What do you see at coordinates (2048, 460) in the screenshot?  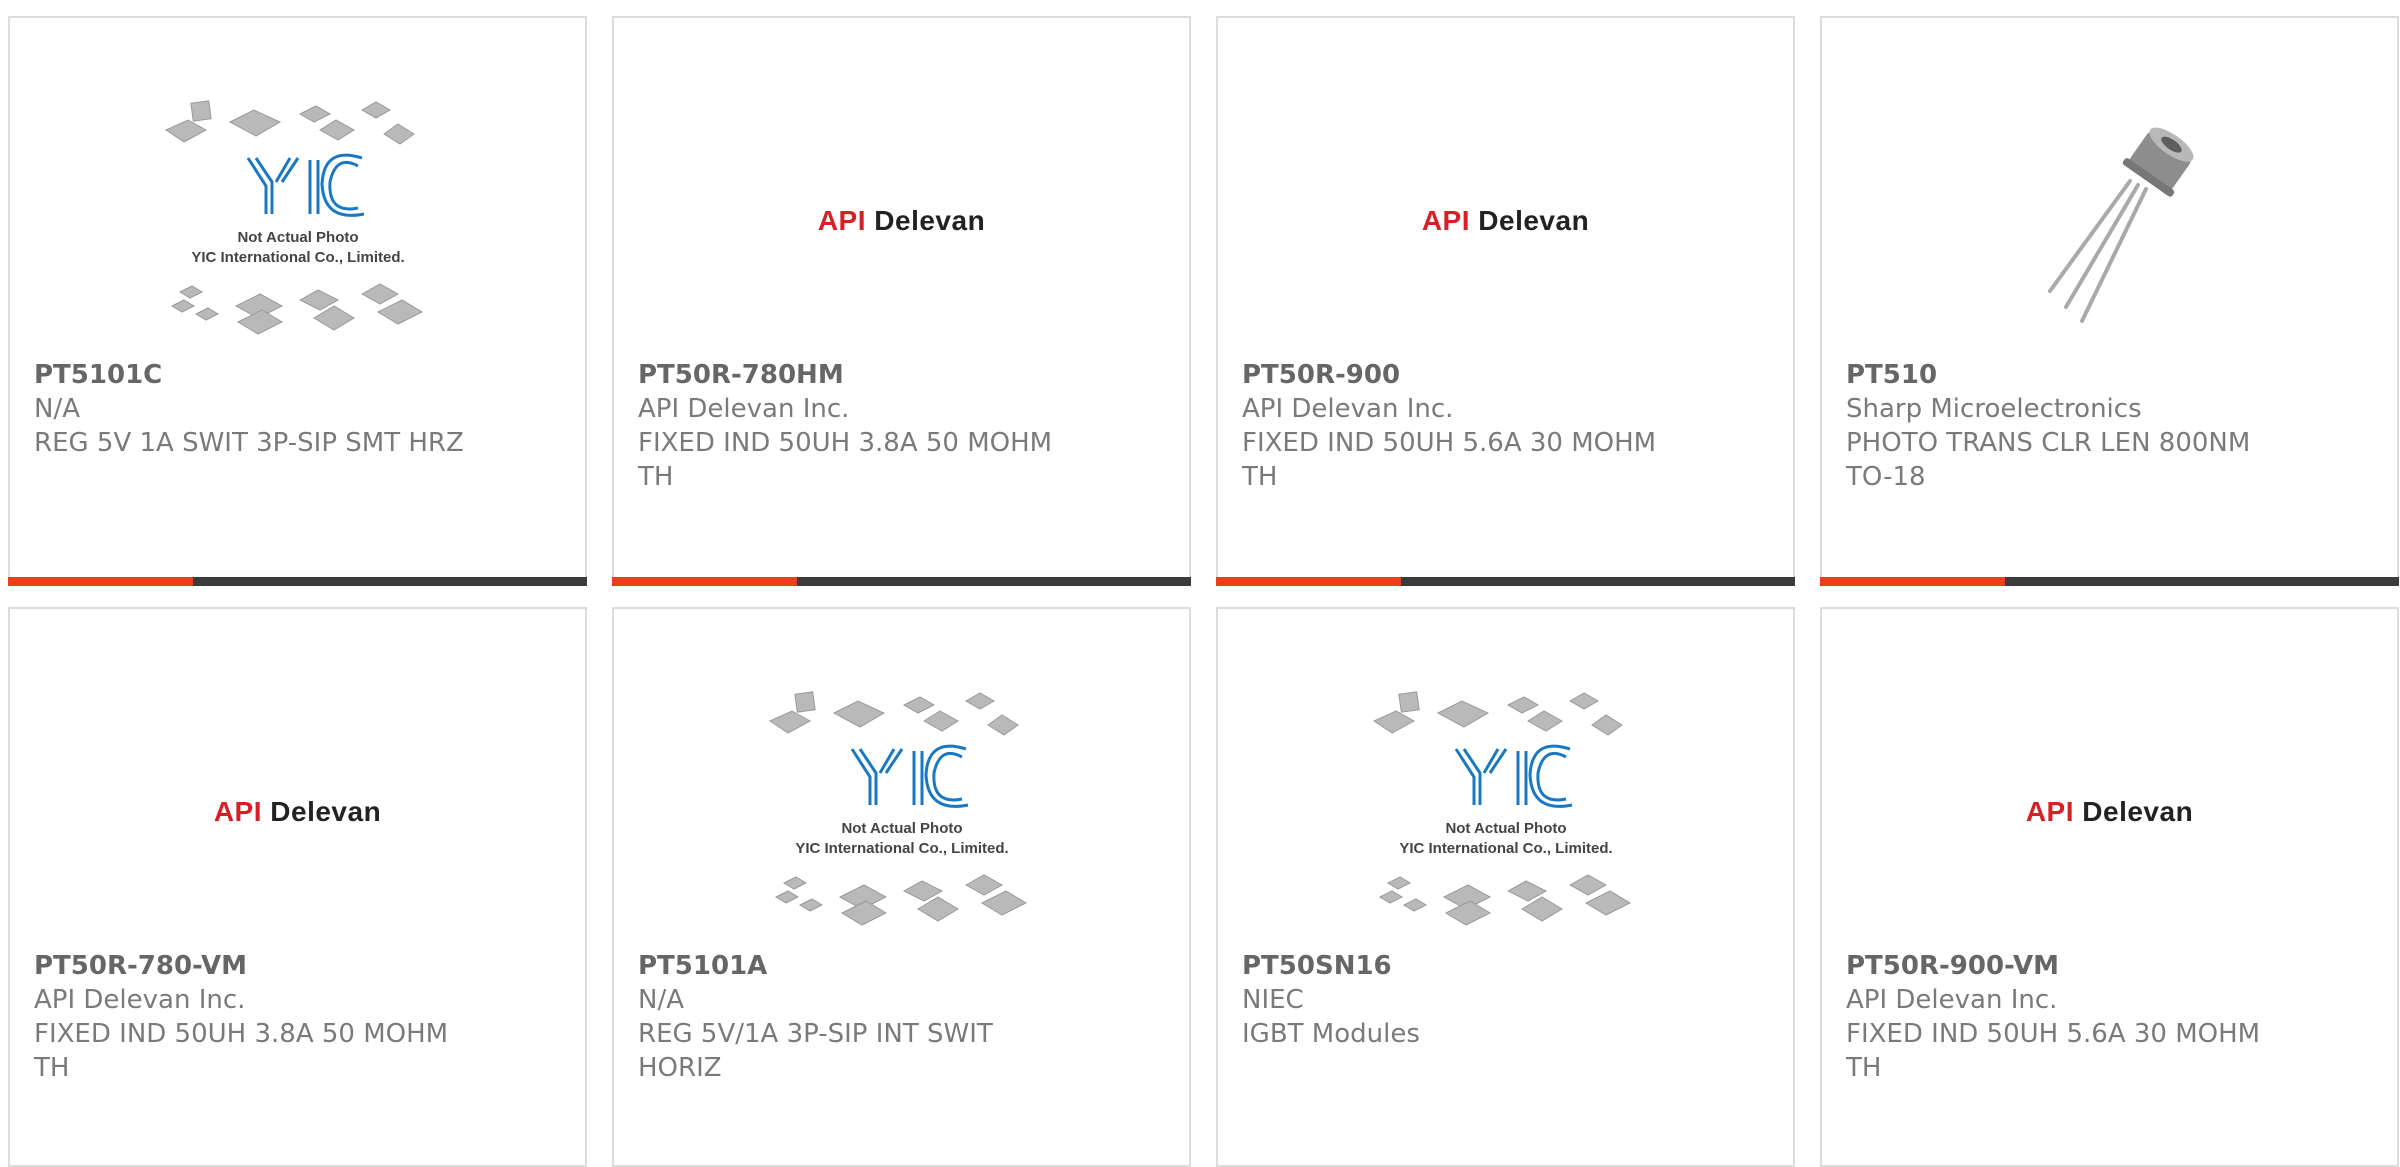 I see `description: PHOTO TRANS CLR LEN 800NM TO-18` at bounding box center [2048, 460].